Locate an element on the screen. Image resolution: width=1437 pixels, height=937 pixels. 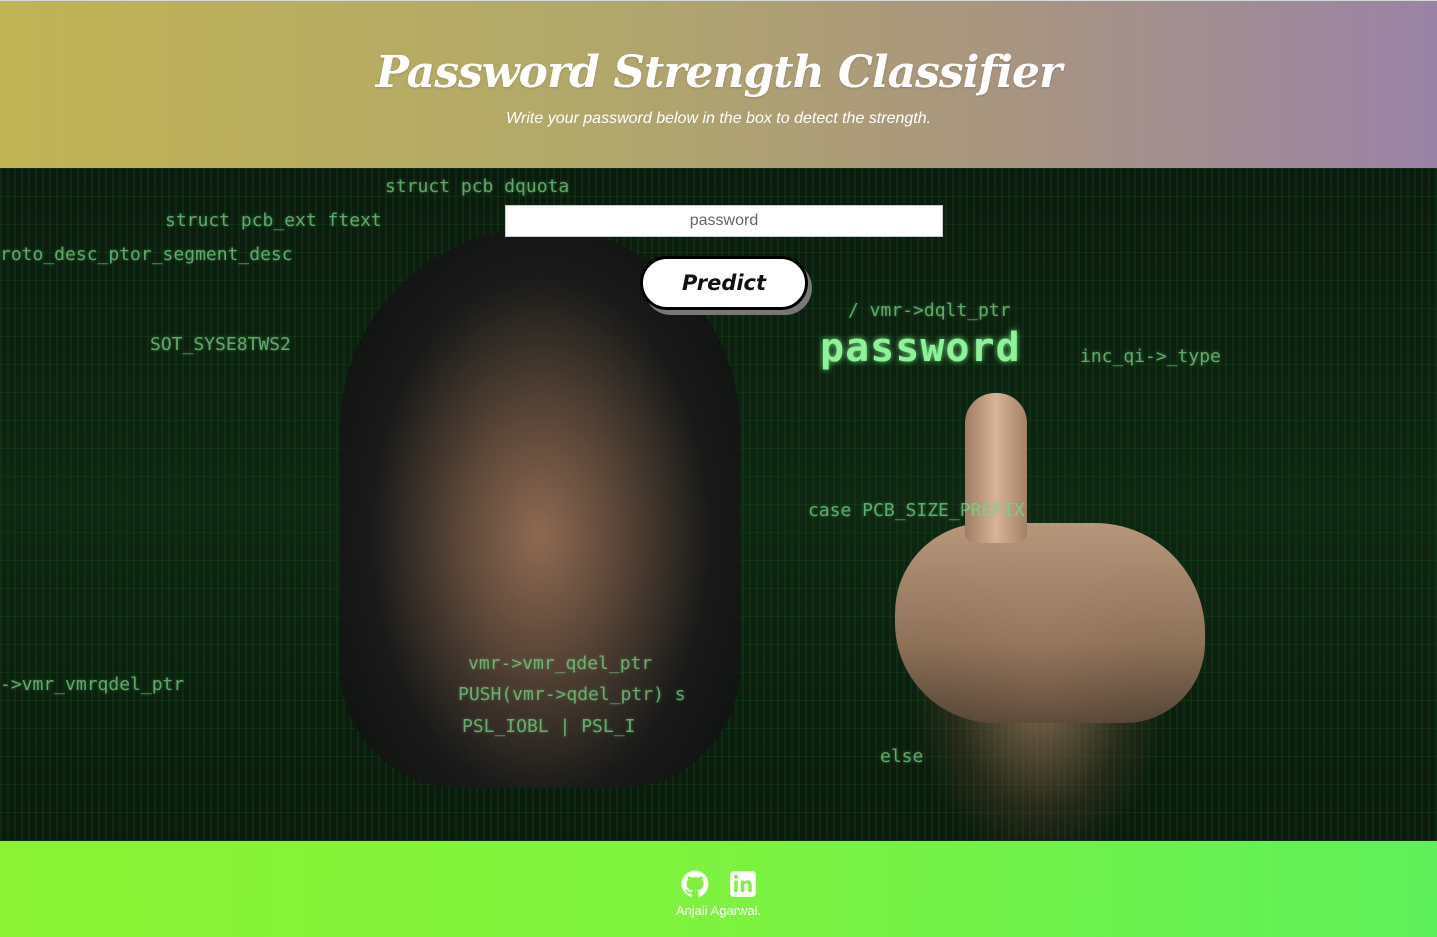
password-input is located at coordinates (724, 221).